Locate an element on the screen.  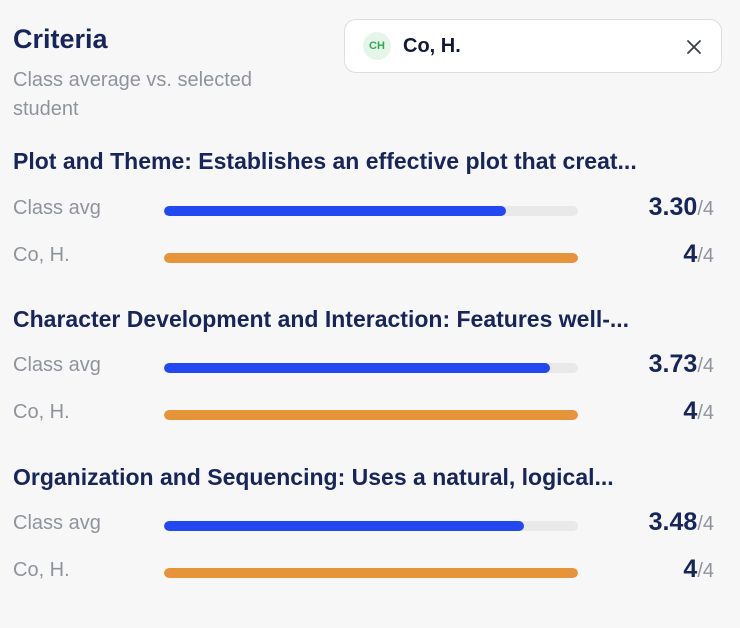
class-avg-value: 3.30 is located at coordinates (673, 207).